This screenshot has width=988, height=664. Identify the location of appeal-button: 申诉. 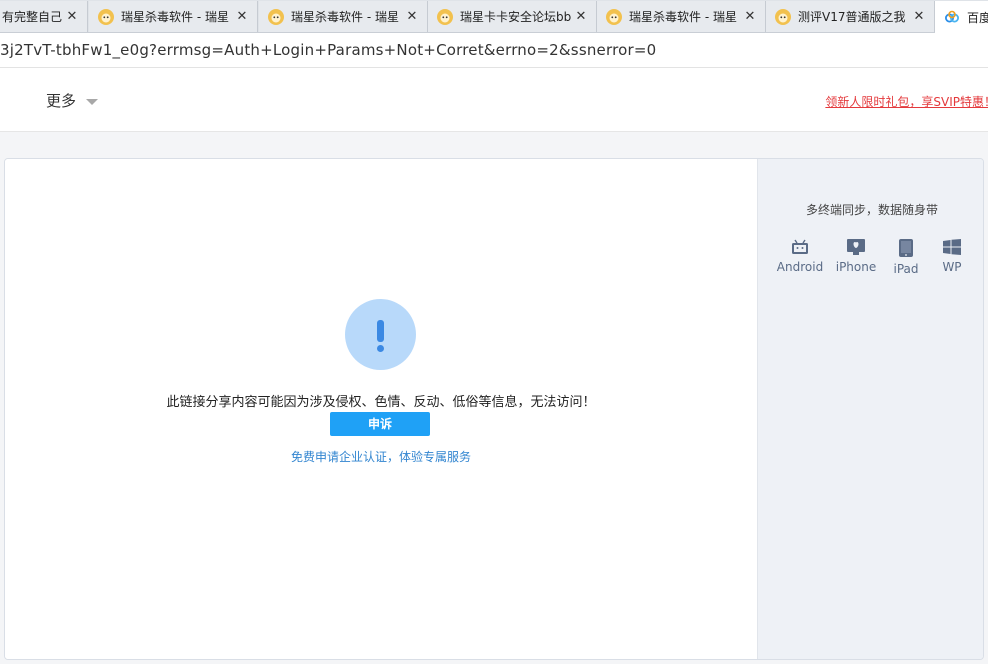
(380, 424).